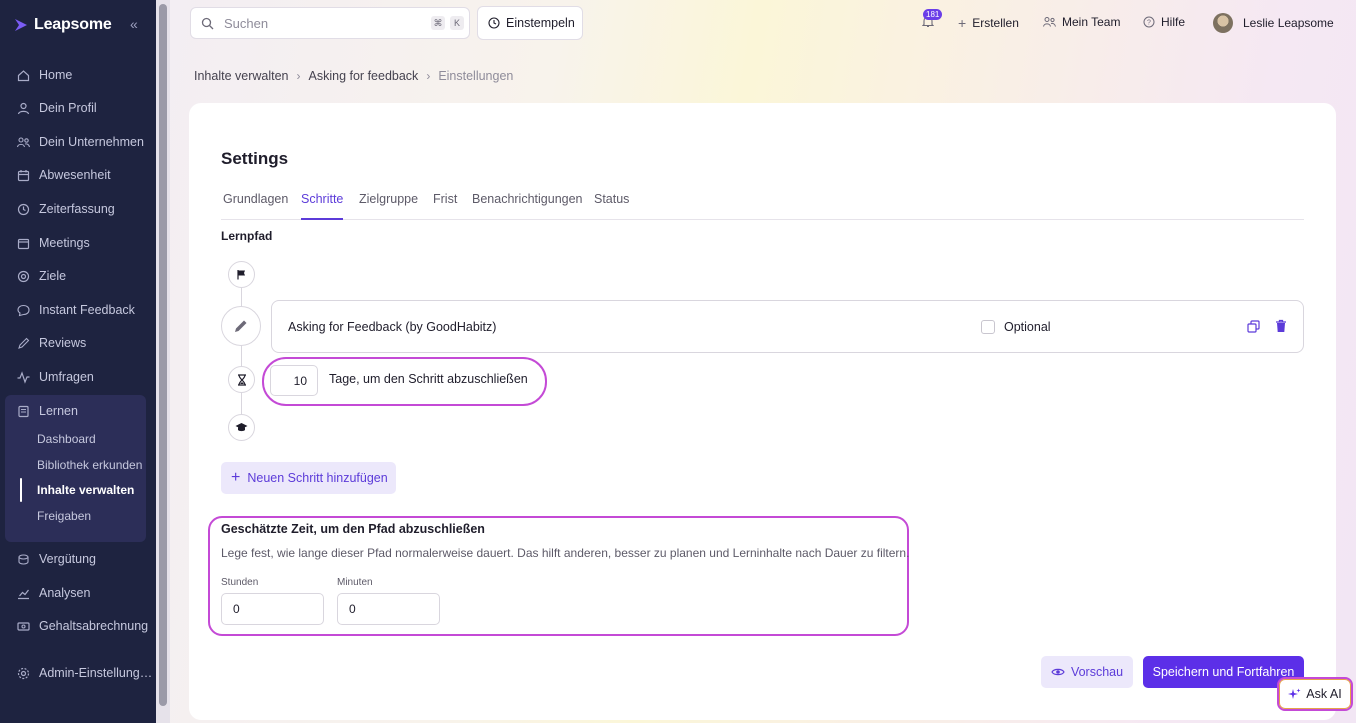  I want to click on days-input: 10, so click(294, 380).